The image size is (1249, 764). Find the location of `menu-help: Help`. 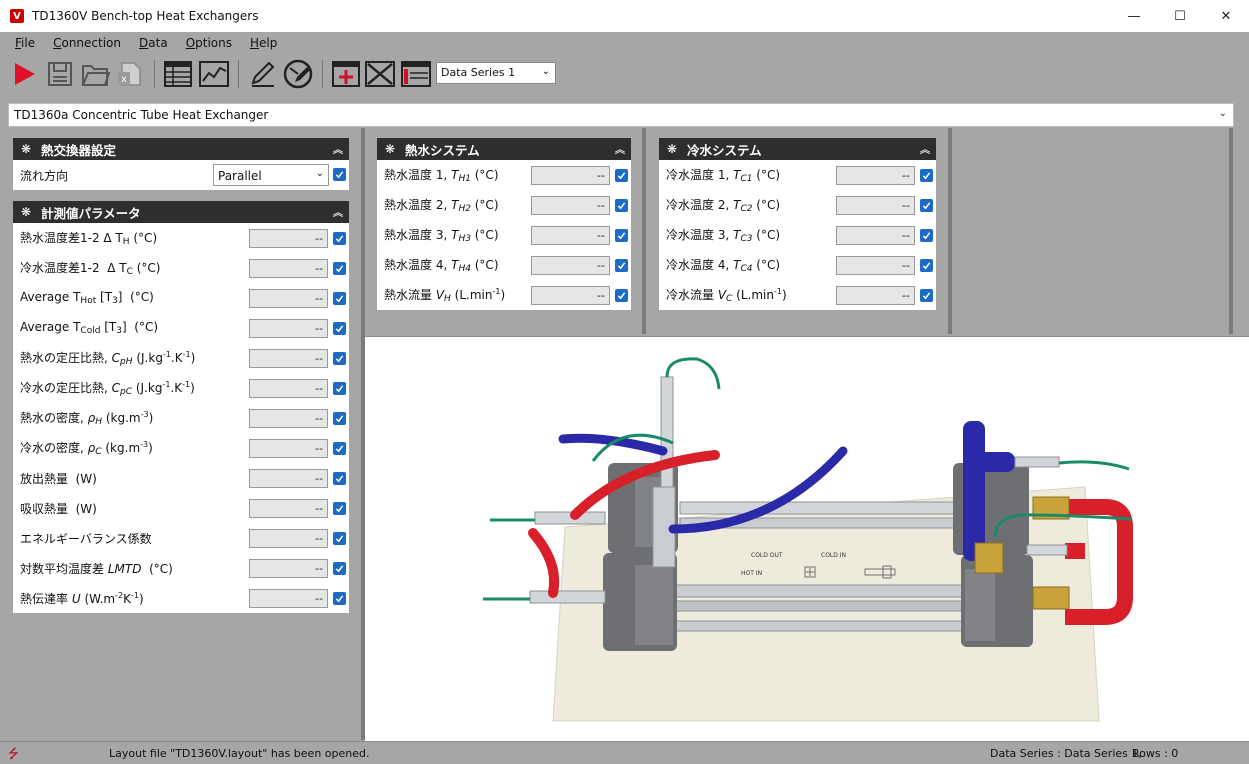

menu-help: Help is located at coordinates (263, 43).